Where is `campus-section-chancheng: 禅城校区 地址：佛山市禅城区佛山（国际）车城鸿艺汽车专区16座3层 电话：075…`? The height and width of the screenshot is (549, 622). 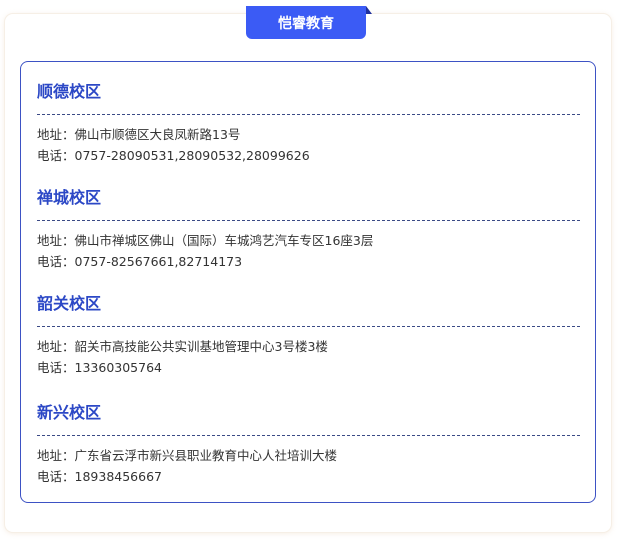
campus-section-chancheng: 禅城校区 地址：佛山市禅城区佛山（国际）车城鸿艺汽车专区16座3层 电话：075… is located at coordinates (308, 229).